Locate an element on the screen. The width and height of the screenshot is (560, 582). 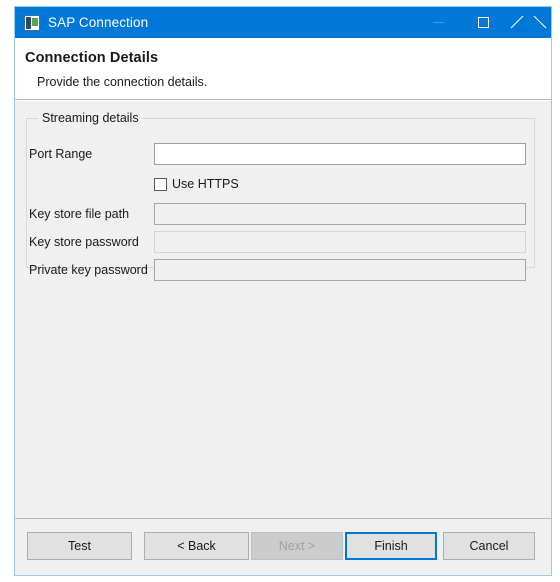
page-subtitle: Provide the connection details. is located at coordinates (122, 82).